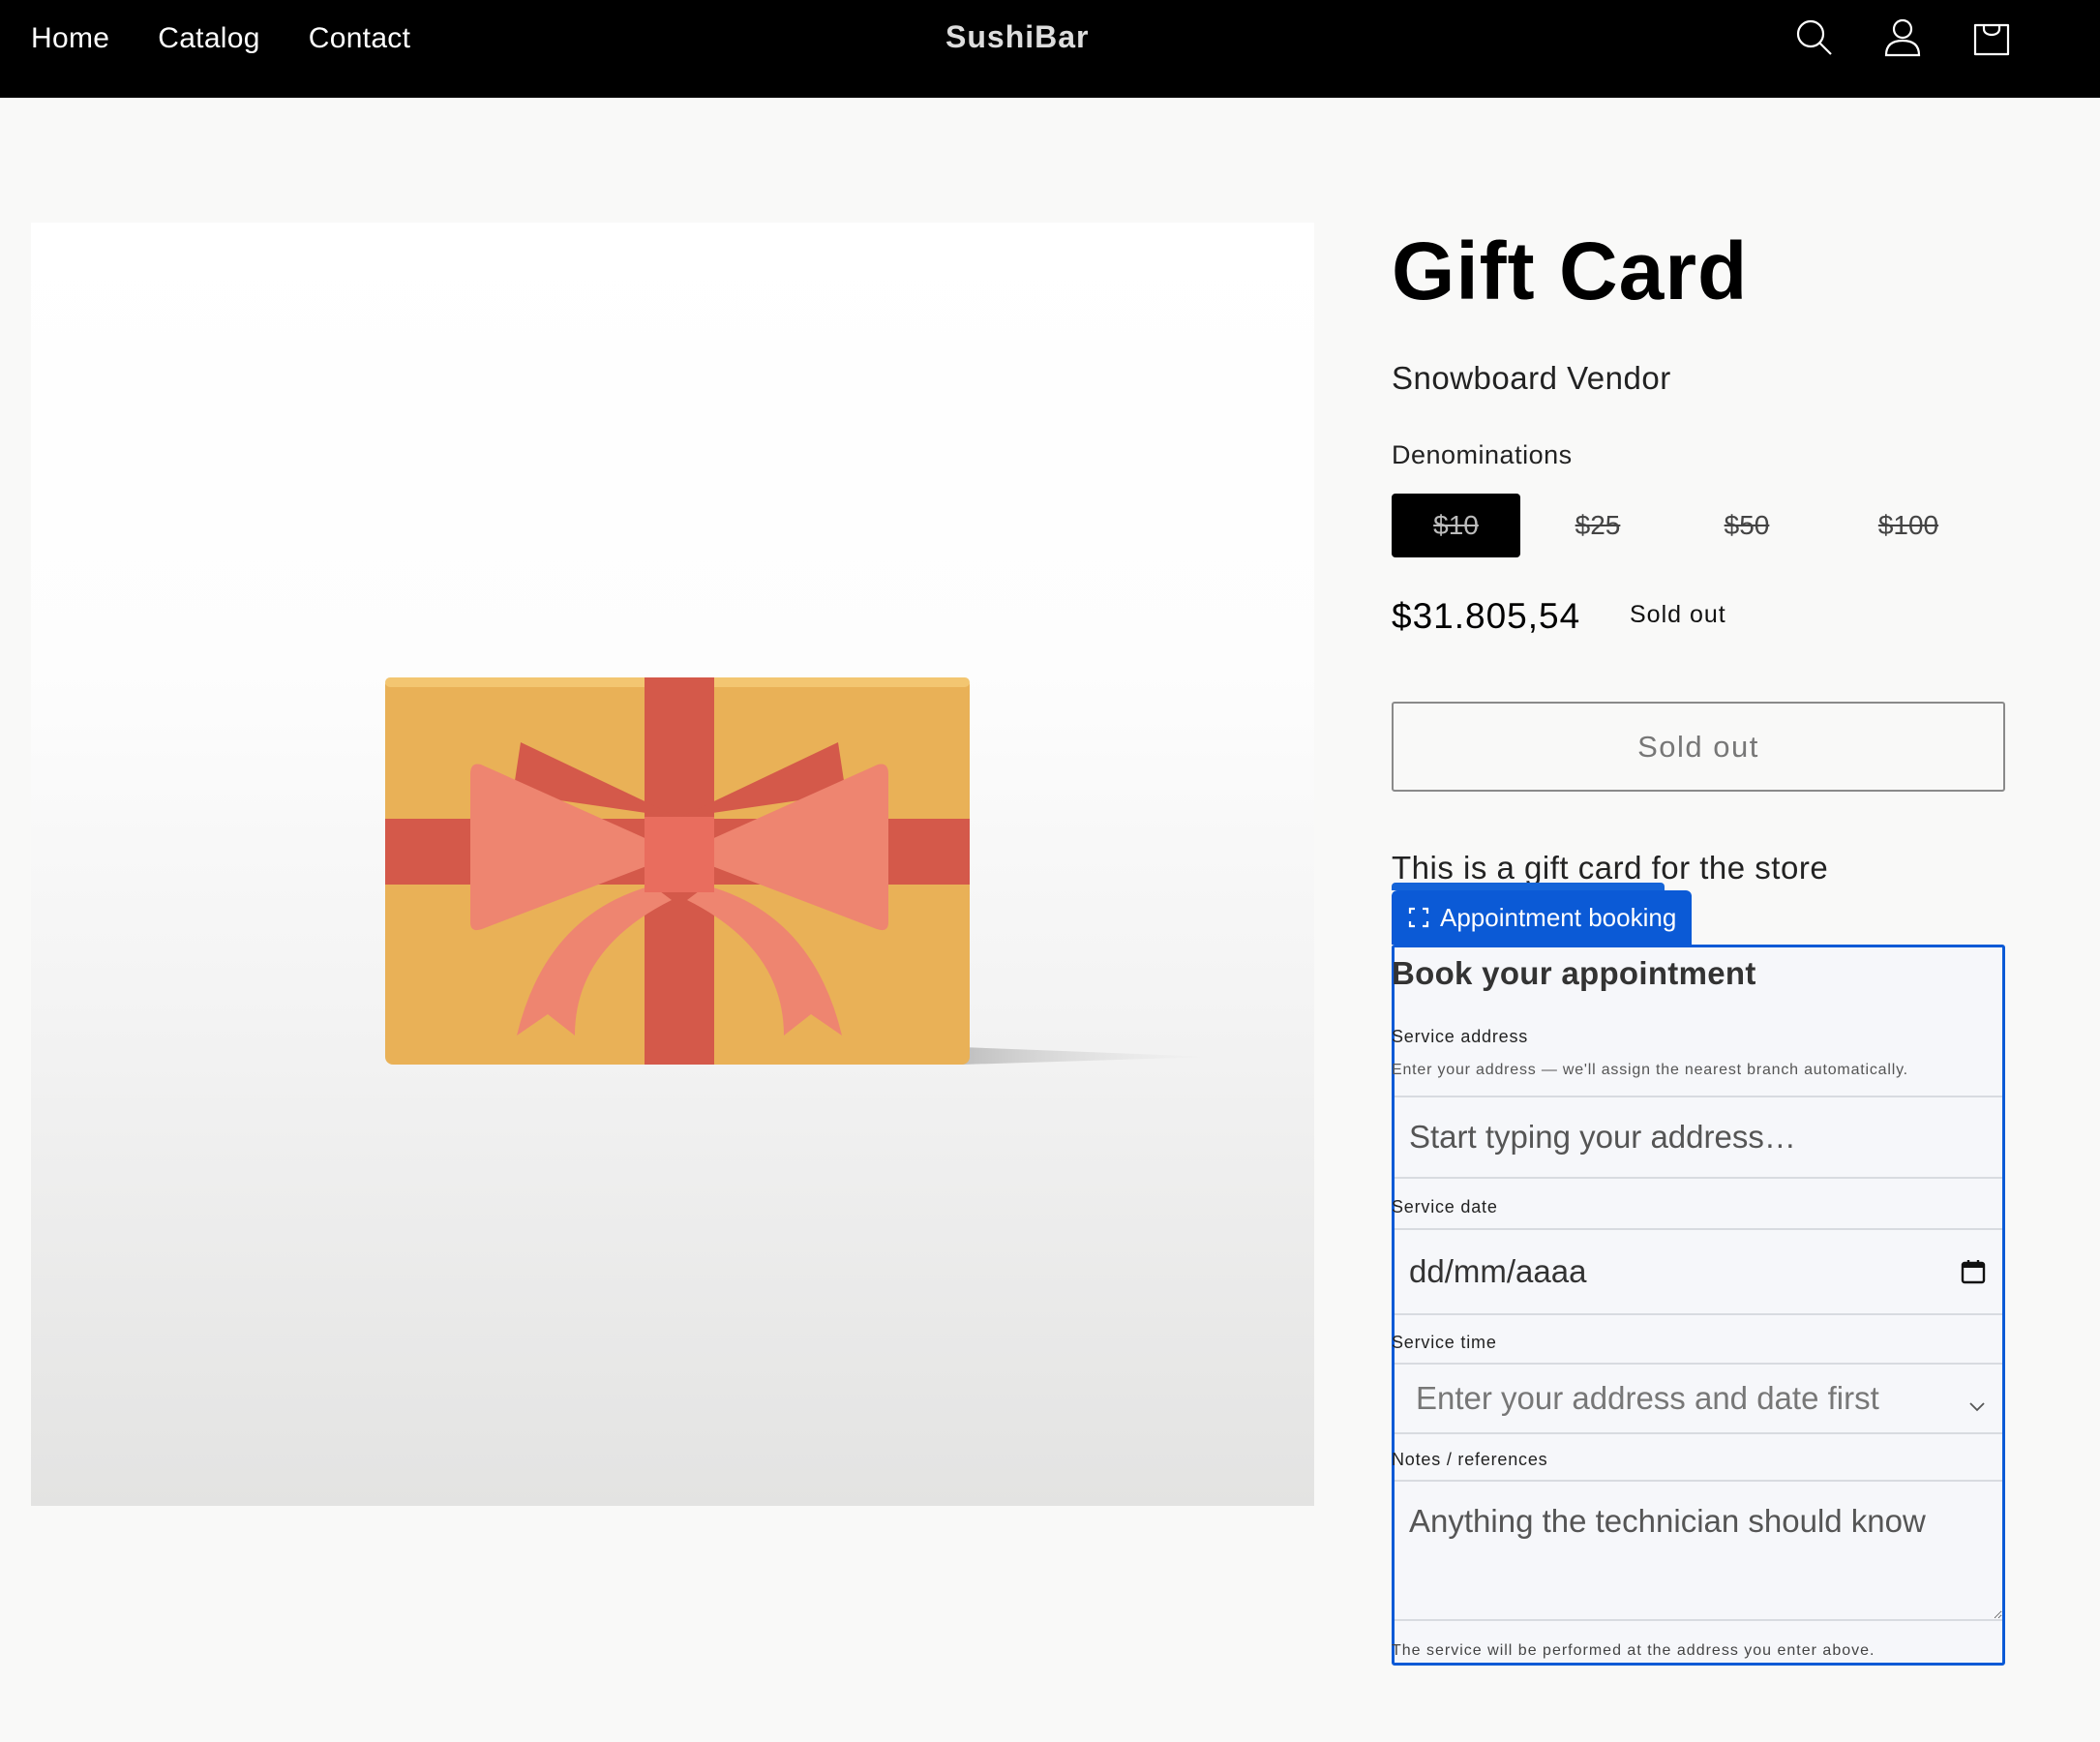  I want to click on header-icons, so click(1903, 36).